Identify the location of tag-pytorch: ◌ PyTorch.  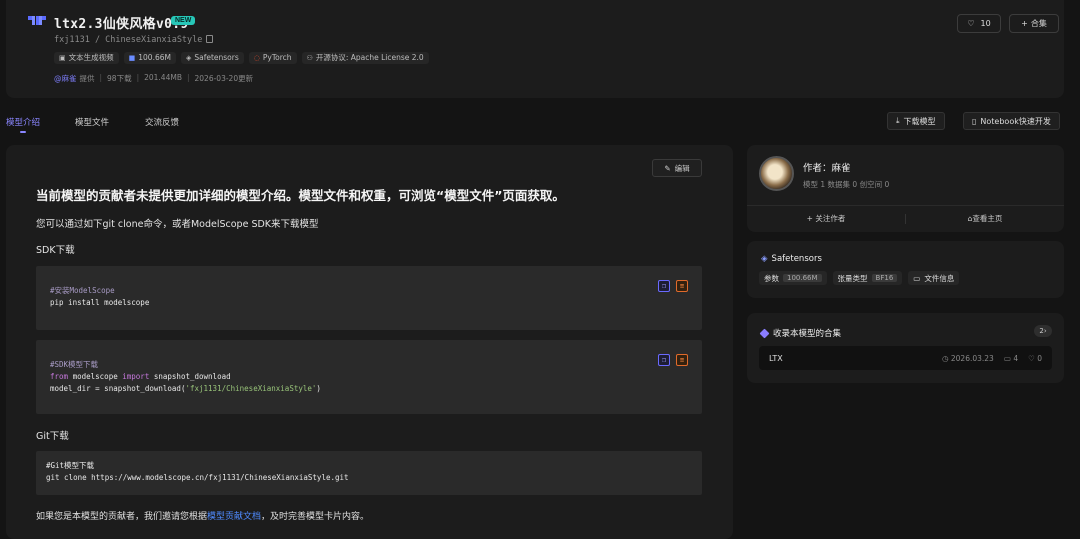
(272, 58).